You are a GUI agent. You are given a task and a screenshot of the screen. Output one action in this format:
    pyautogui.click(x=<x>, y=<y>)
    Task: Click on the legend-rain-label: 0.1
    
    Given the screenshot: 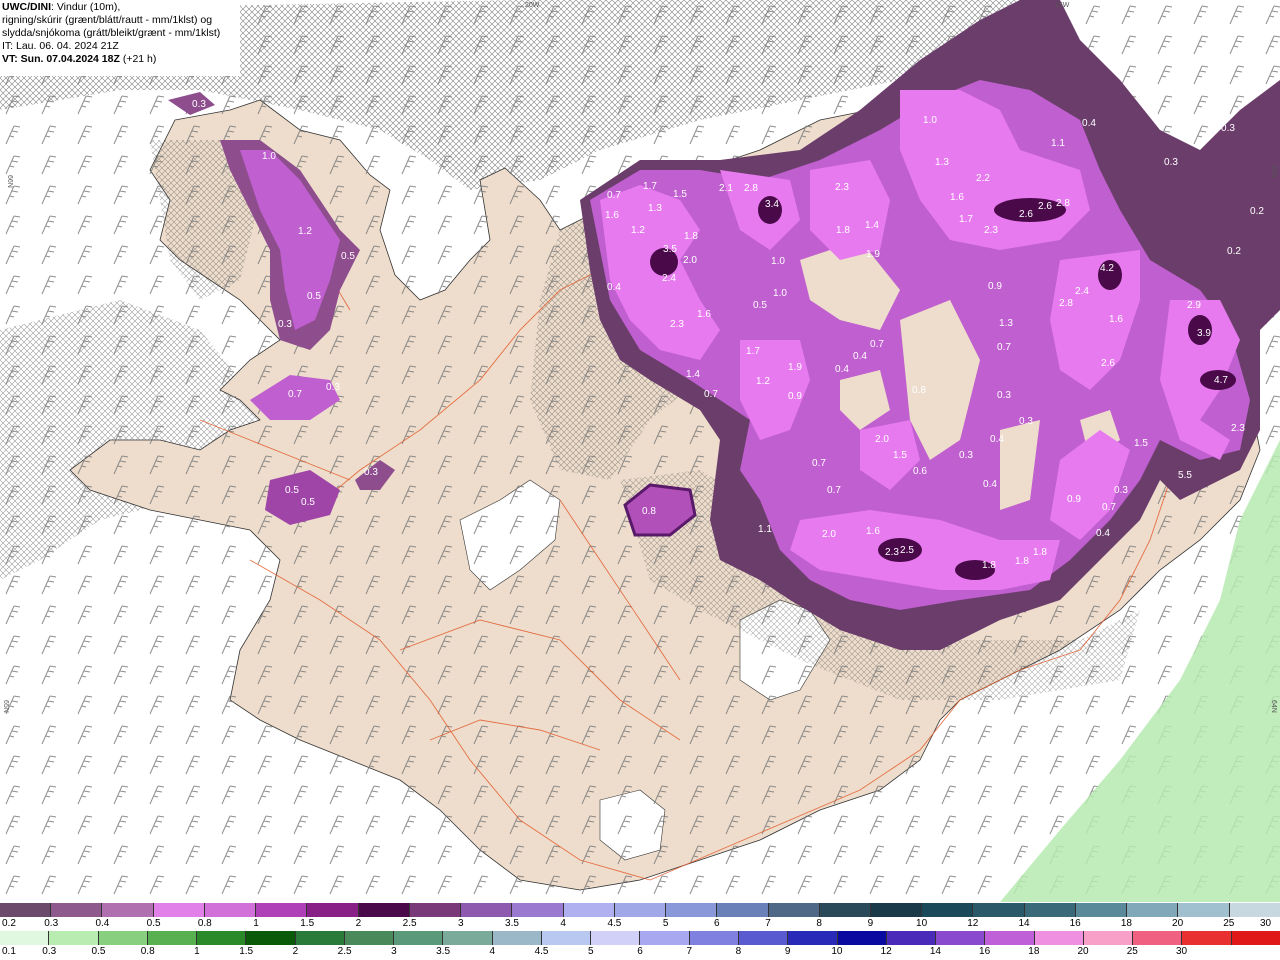 What is the action you would take?
    pyautogui.click(x=9, y=951)
    